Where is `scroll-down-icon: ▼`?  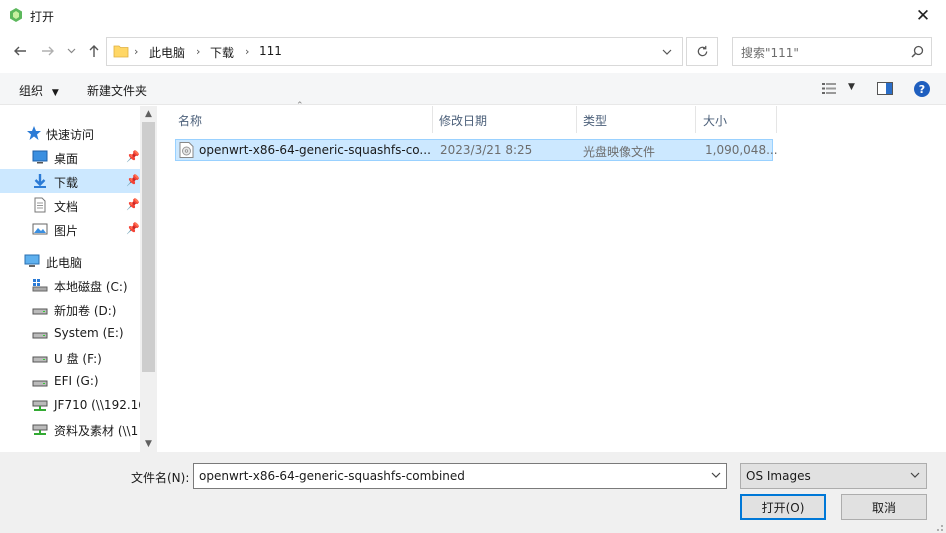 scroll-down-icon: ▼ is located at coordinates (148, 444).